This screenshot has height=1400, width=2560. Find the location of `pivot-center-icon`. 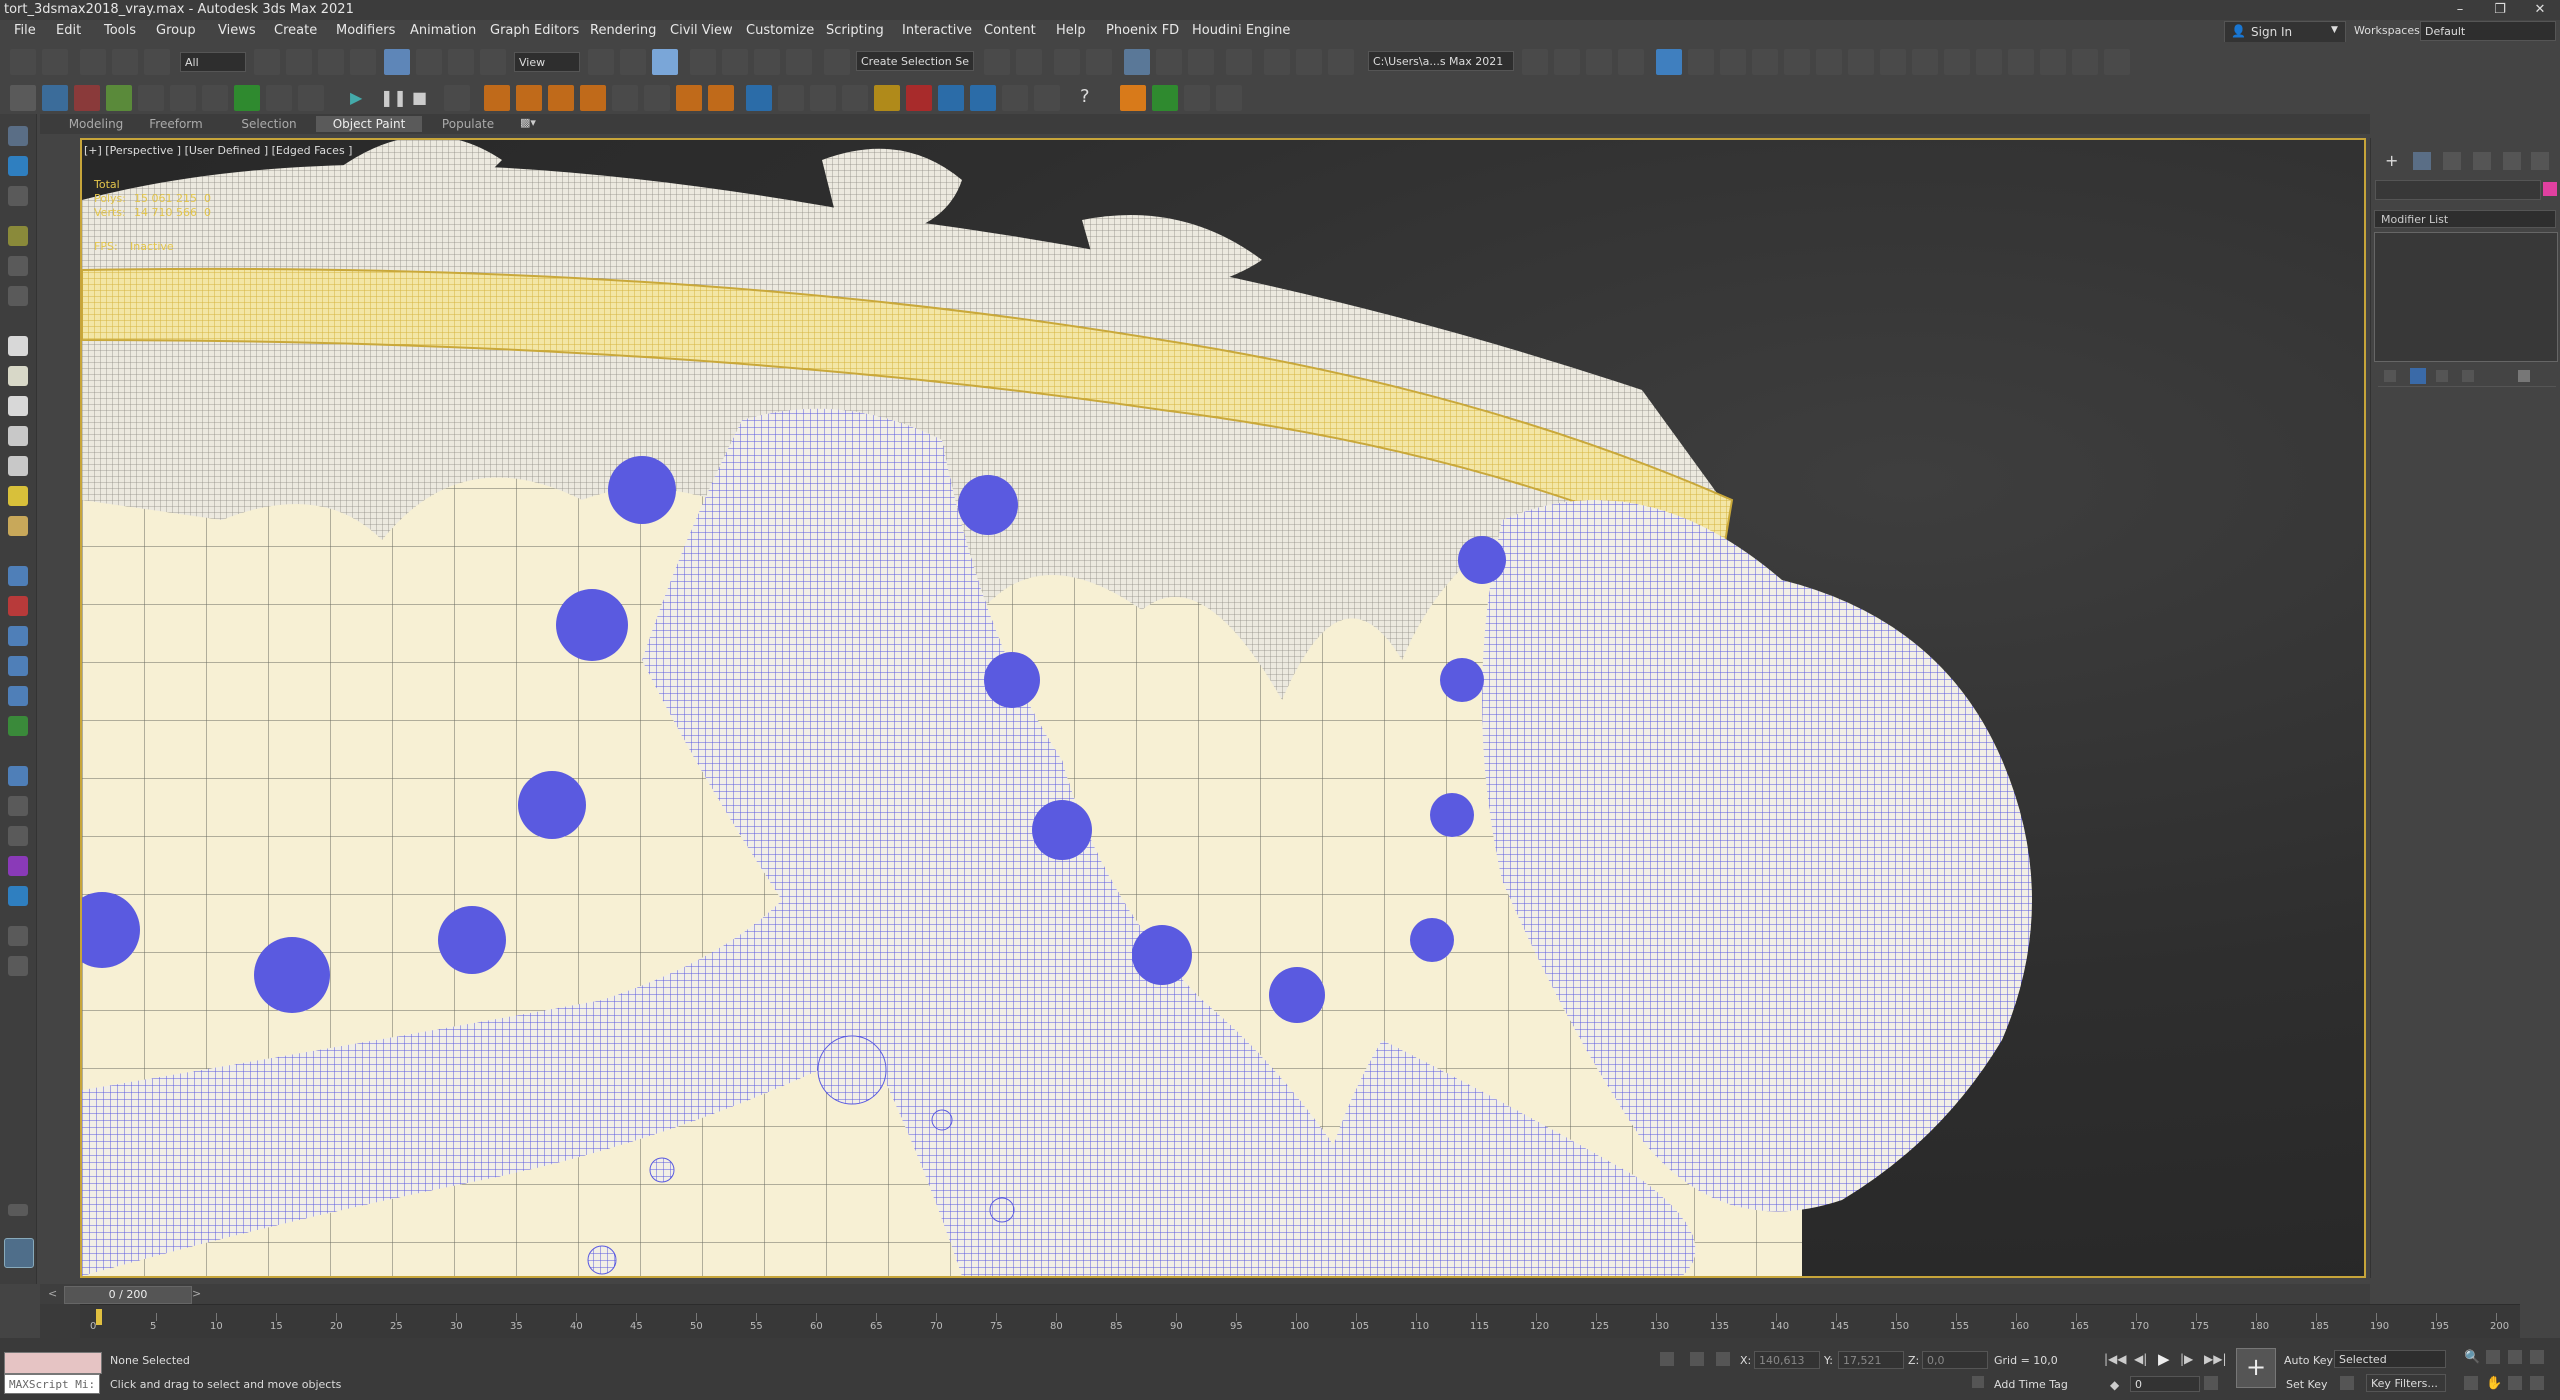

pivot-center-icon is located at coordinates (601, 62).